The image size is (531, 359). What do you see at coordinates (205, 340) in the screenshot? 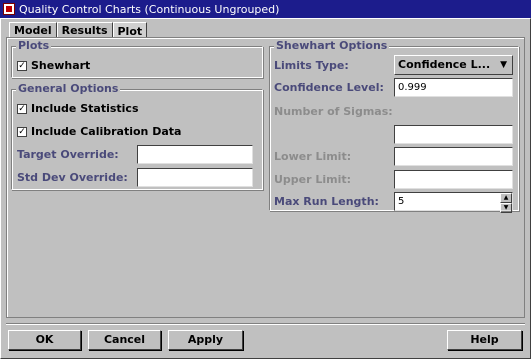
I see `apply-button: Apply` at bounding box center [205, 340].